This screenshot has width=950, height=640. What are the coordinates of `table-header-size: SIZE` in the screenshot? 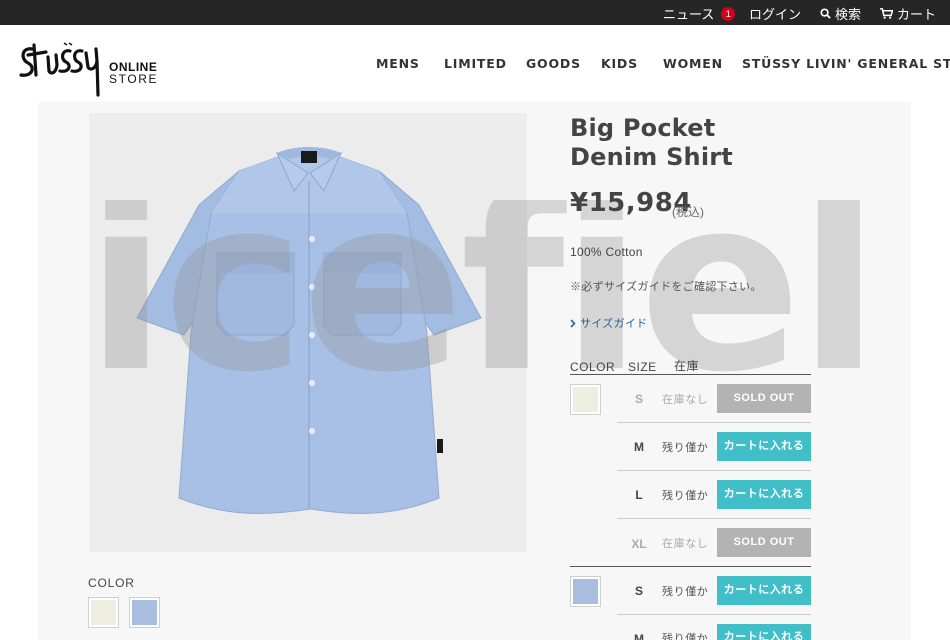 It's located at (642, 367).